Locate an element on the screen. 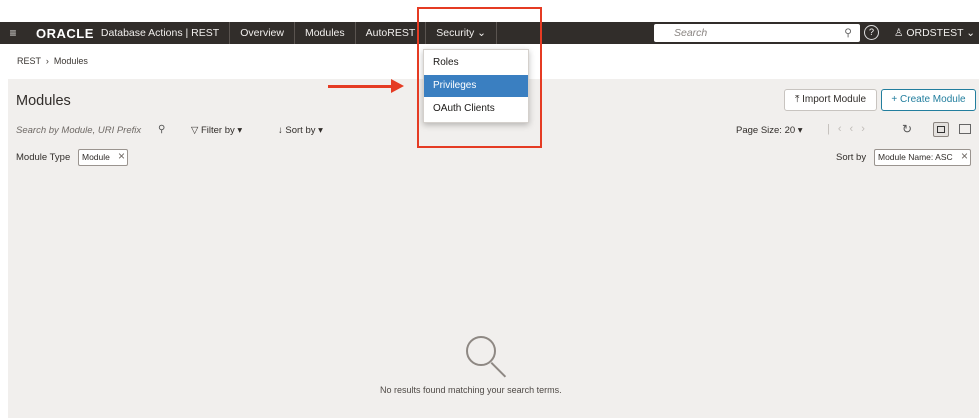 This screenshot has width=979, height=418. breadcrumb-root: REST is located at coordinates (29, 61).